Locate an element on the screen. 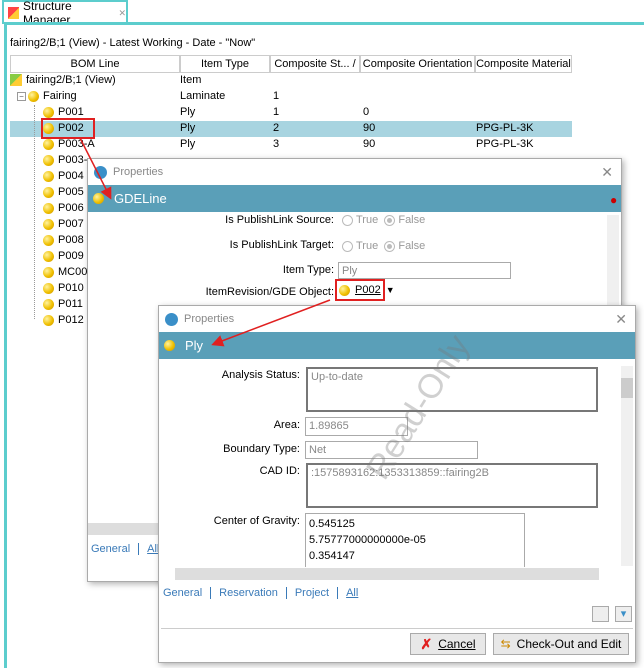 The image size is (644, 668). cell-orient: 0 is located at coordinates (366, 112).